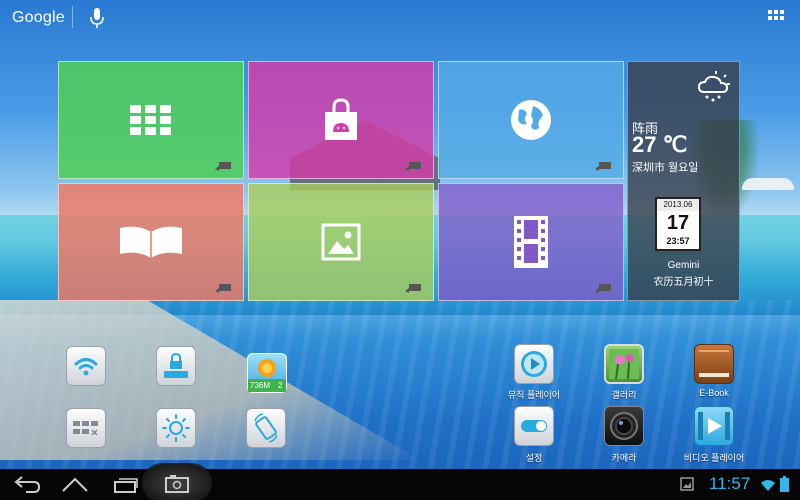 This screenshot has height=500, width=800. Describe the element at coordinates (776, 18) in the screenshot. I see `all-apps-icon` at that location.